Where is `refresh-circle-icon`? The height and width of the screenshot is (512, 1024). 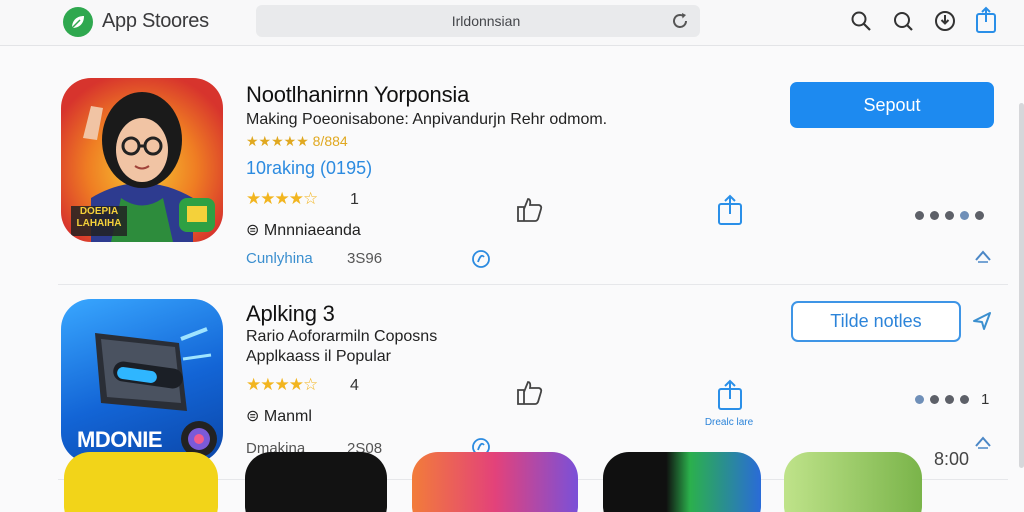 refresh-circle-icon is located at coordinates (481, 259).